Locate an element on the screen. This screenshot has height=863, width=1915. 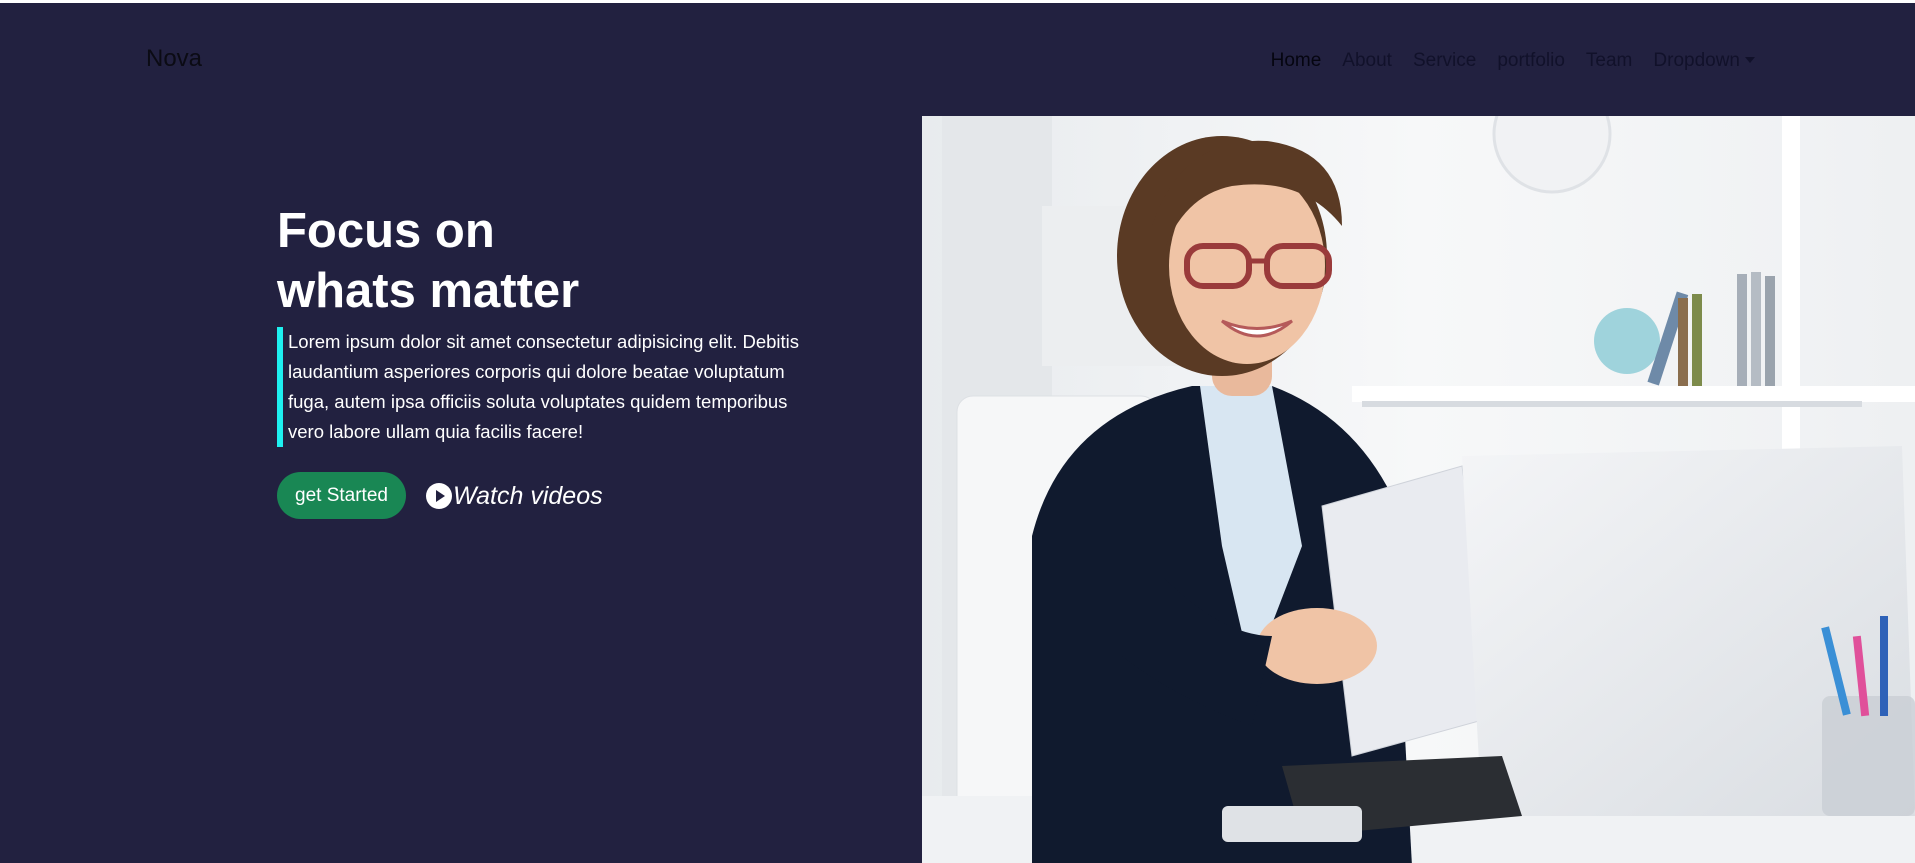
nav-link-portfolio: portfolio is located at coordinates (1531, 60).